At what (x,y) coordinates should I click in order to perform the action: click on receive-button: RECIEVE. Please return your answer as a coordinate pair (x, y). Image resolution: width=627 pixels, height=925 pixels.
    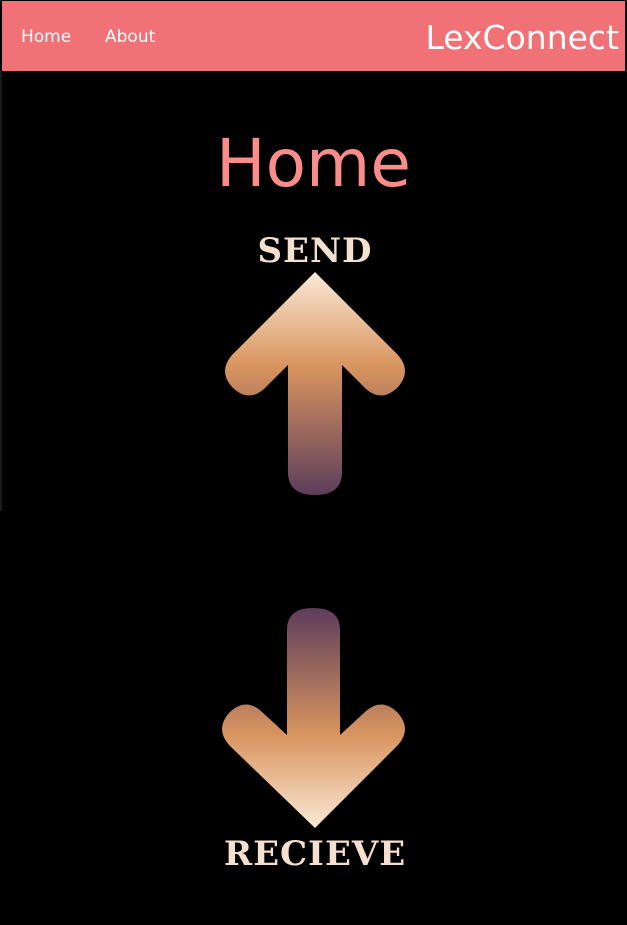
    Looking at the image, I should click on (315, 740).